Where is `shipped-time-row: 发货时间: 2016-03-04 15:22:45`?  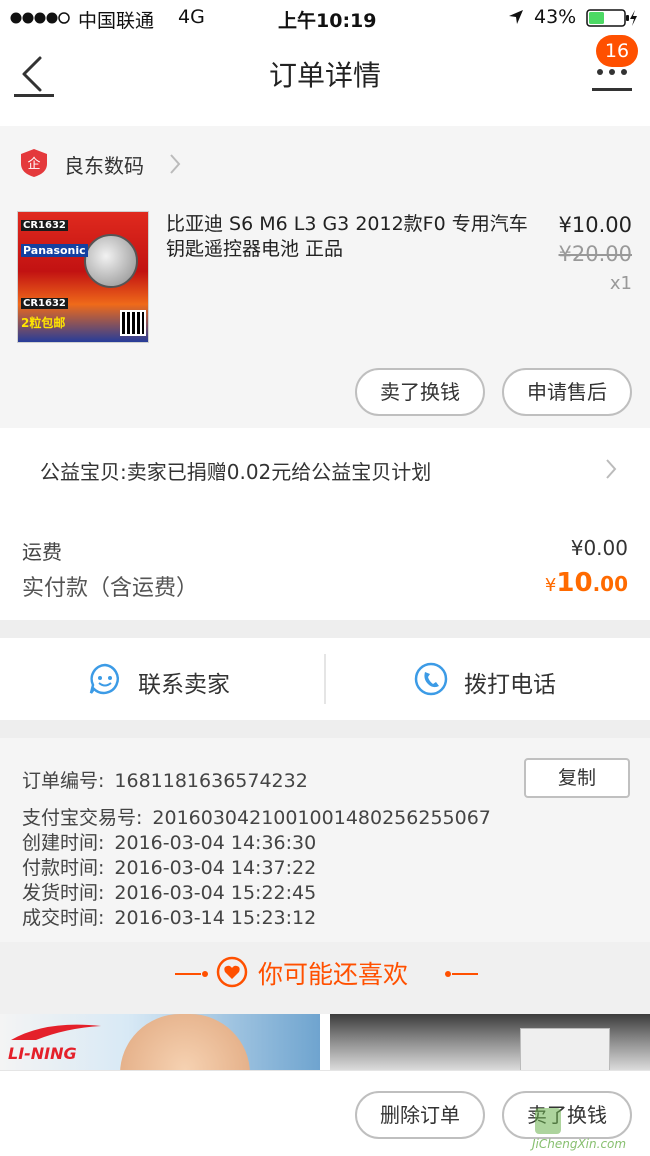 shipped-time-row: 发货时间: 2016-03-04 15:22:45 is located at coordinates (169, 891).